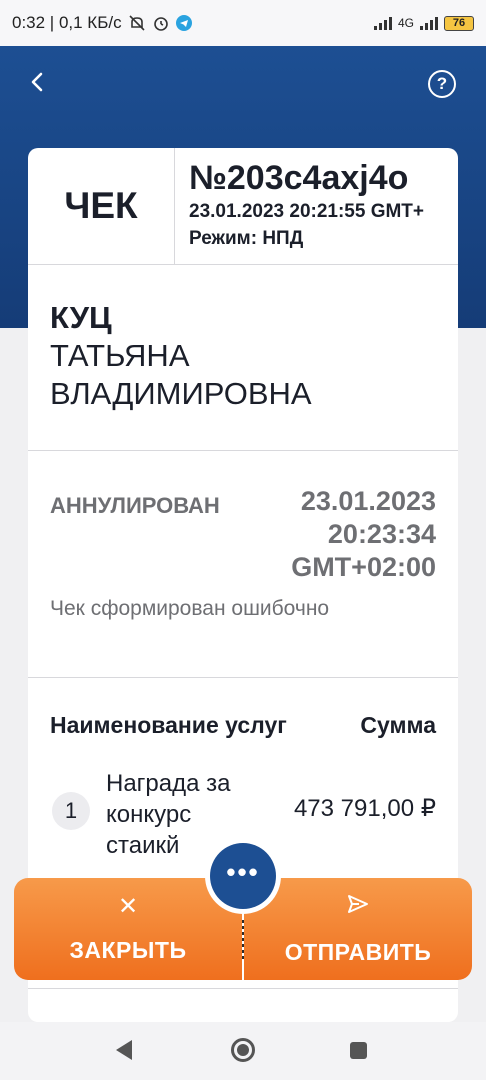  What do you see at coordinates (442, 84) in the screenshot?
I see `question-circle-icon: ?` at bounding box center [442, 84].